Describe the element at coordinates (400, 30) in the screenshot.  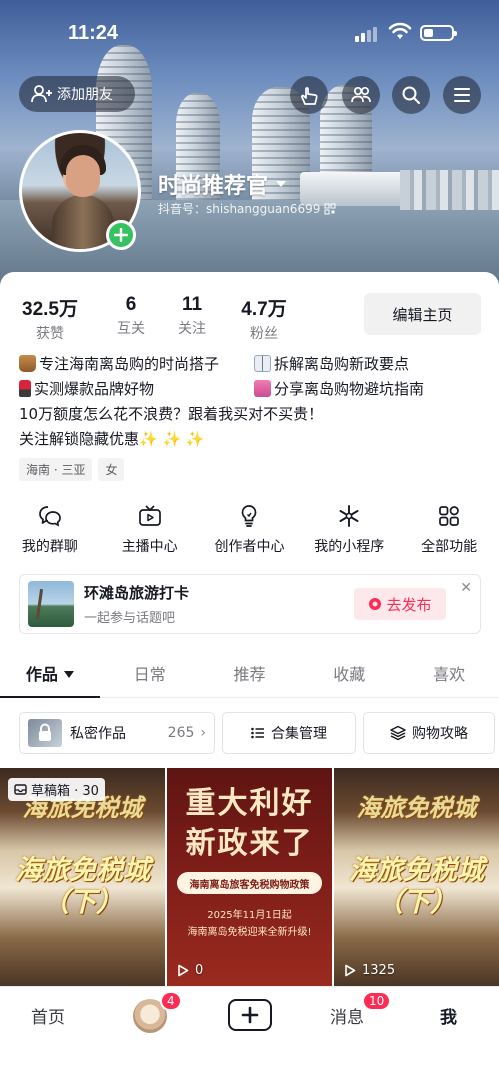
I see `wifi-icon` at that location.